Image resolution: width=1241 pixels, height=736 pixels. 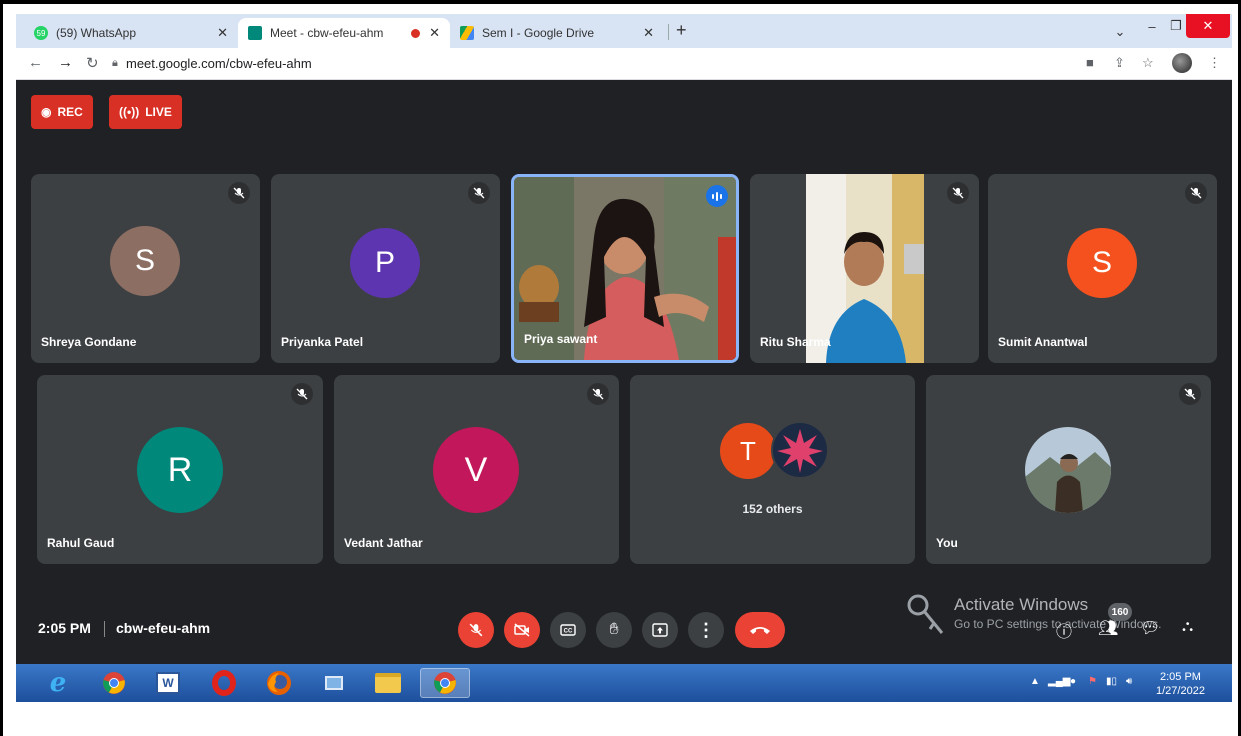 What do you see at coordinates (1111, 681) in the screenshot?
I see `battery-icon: ▮▯` at bounding box center [1111, 681].